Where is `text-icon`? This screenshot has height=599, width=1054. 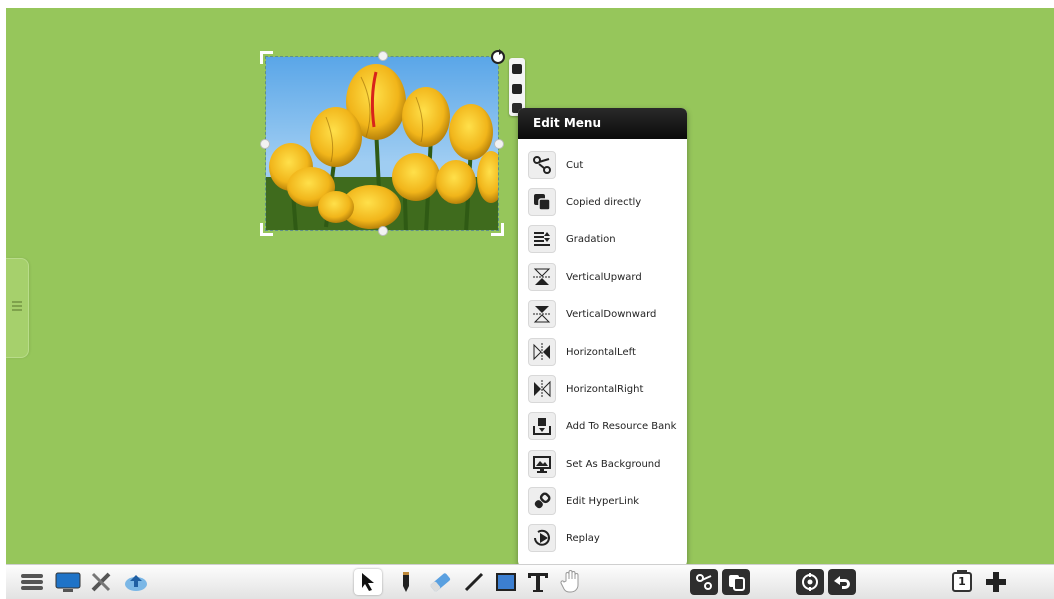
text-icon is located at coordinates (538, 582).